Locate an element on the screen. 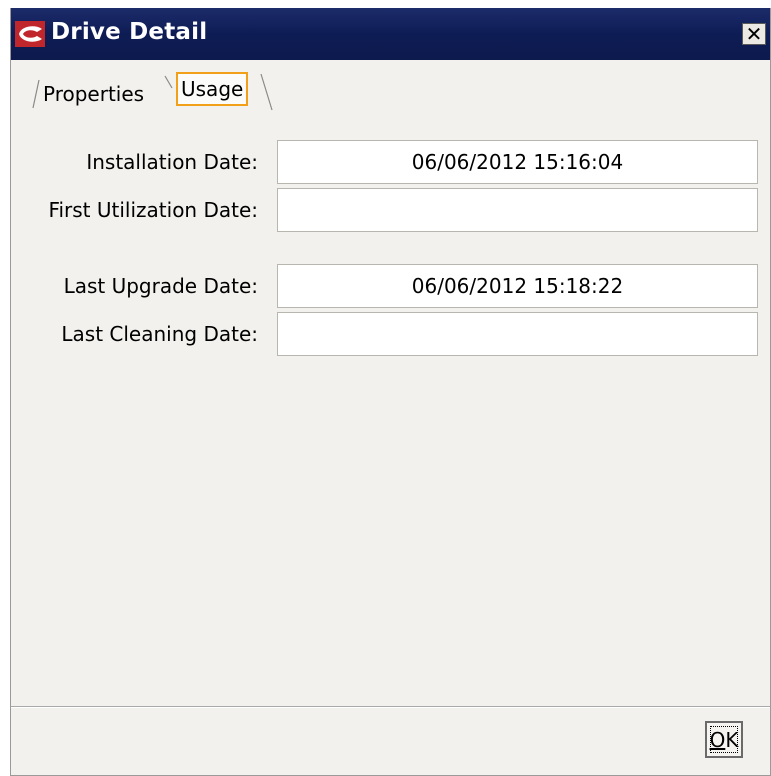 This screenshot has height=776, width=771. tab-usage: Usage is located at coordinates (212, 89).